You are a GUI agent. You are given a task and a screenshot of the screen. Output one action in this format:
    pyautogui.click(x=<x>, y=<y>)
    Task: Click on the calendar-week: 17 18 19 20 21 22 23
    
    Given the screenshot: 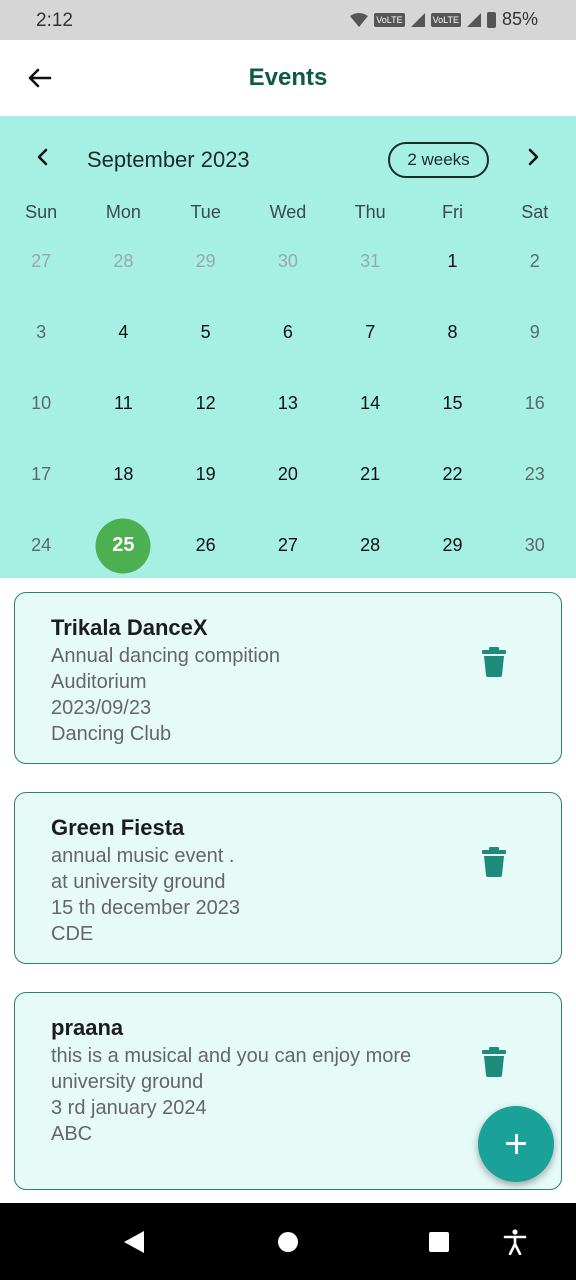 What is the action you would take?
    pyautogui.click(x=288, y=474)
    